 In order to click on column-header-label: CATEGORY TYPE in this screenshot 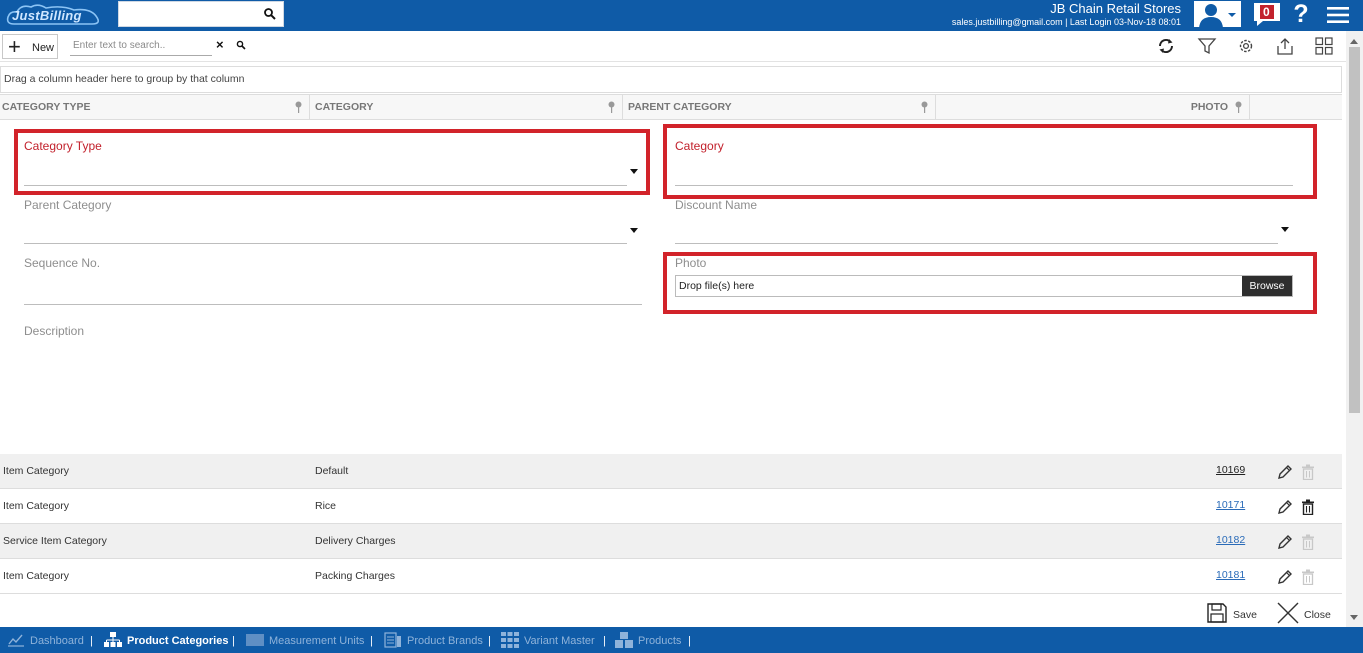, I will do `click(46, 107)`.